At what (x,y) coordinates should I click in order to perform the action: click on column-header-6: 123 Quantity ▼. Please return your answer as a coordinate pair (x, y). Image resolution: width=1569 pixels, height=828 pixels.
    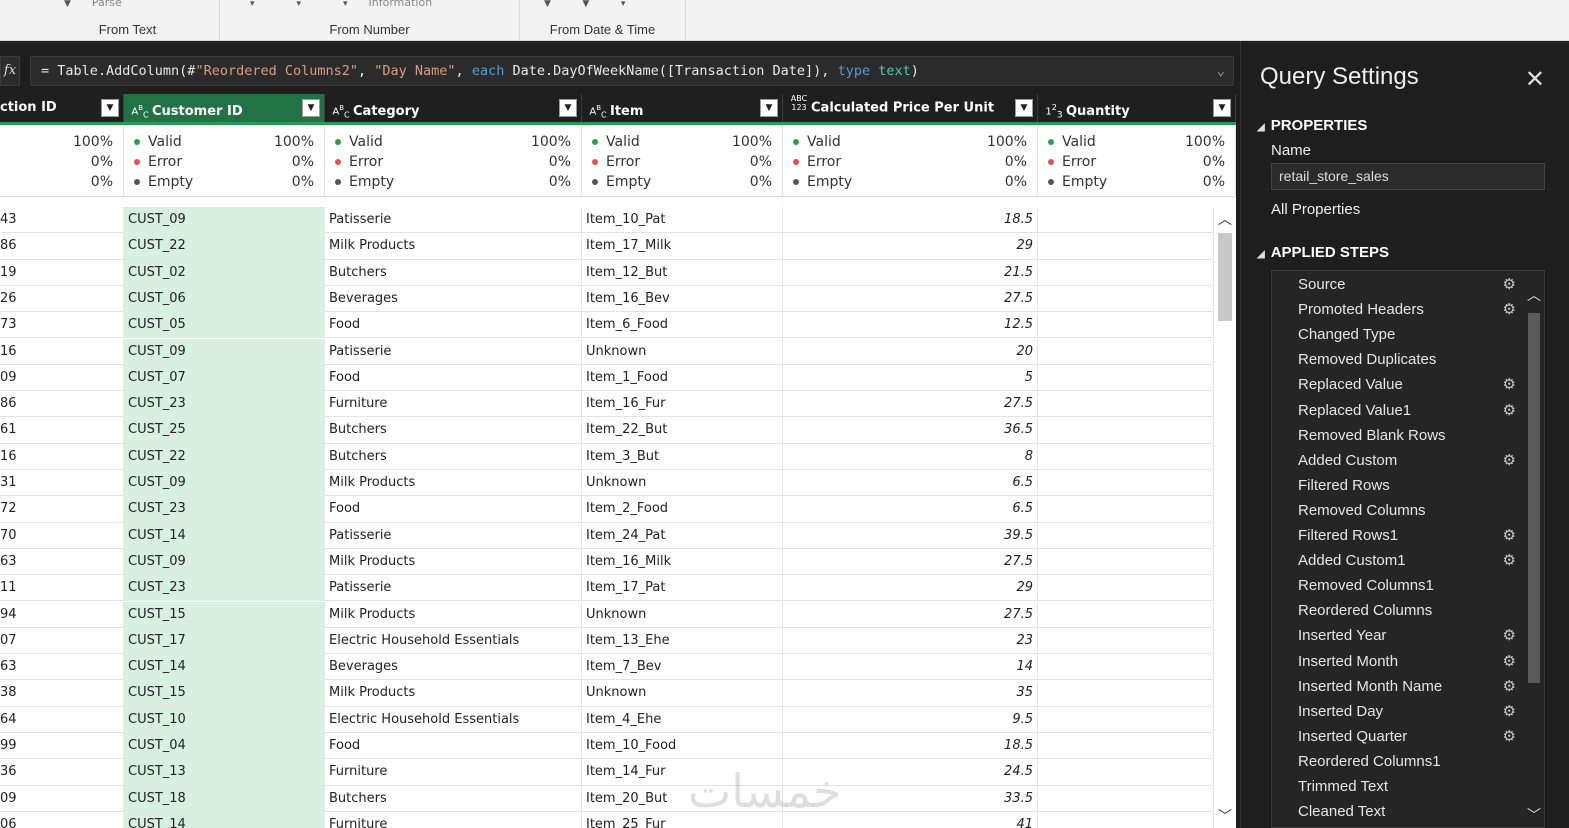
    Looking at the image, I should click on (1137, 108).